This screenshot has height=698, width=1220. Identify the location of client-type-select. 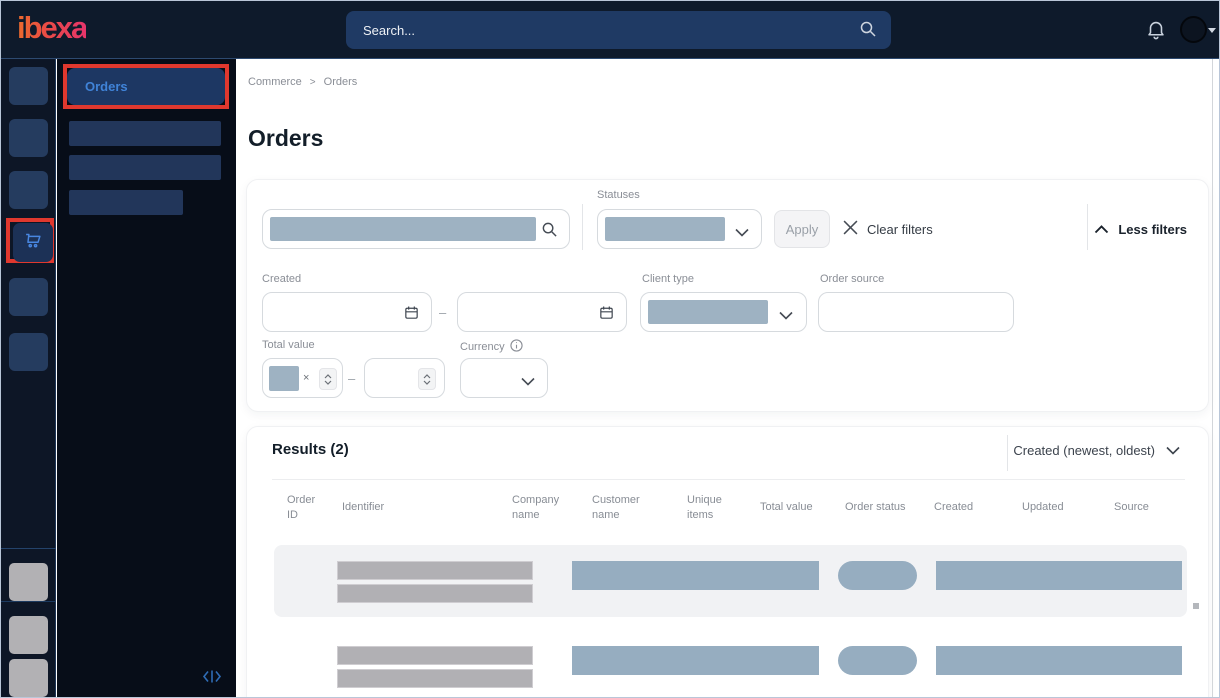
(723, 312).